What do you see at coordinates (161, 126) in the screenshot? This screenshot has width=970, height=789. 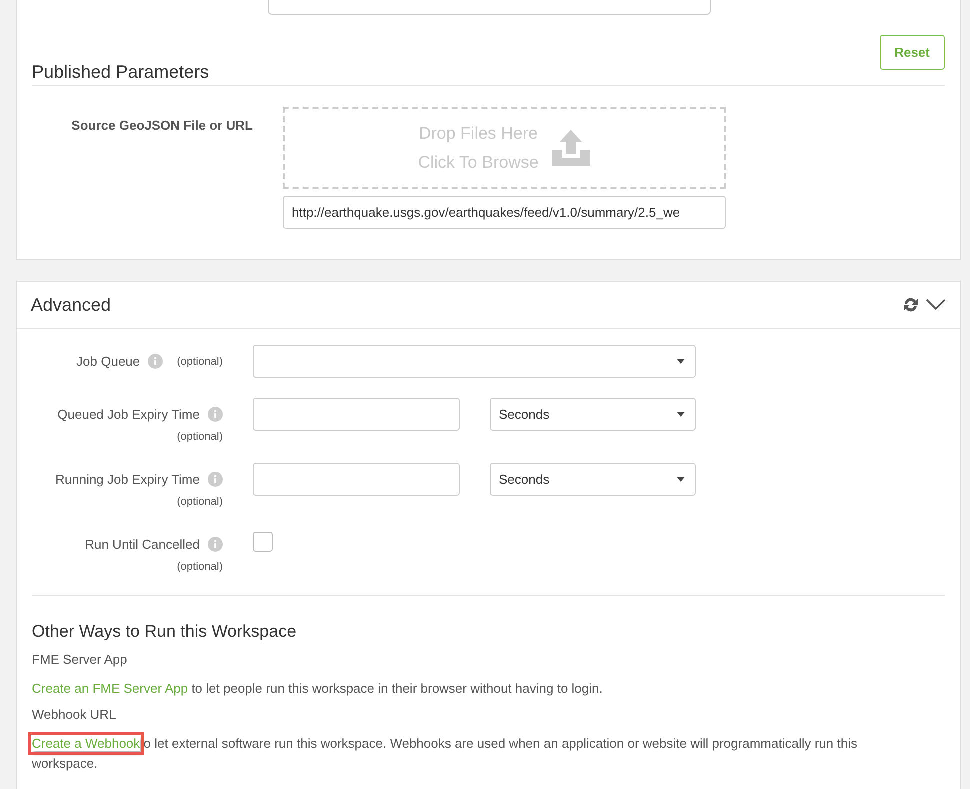 I see `field-label: Source GeoJSON File or URL` at bounding box center [161, 126].